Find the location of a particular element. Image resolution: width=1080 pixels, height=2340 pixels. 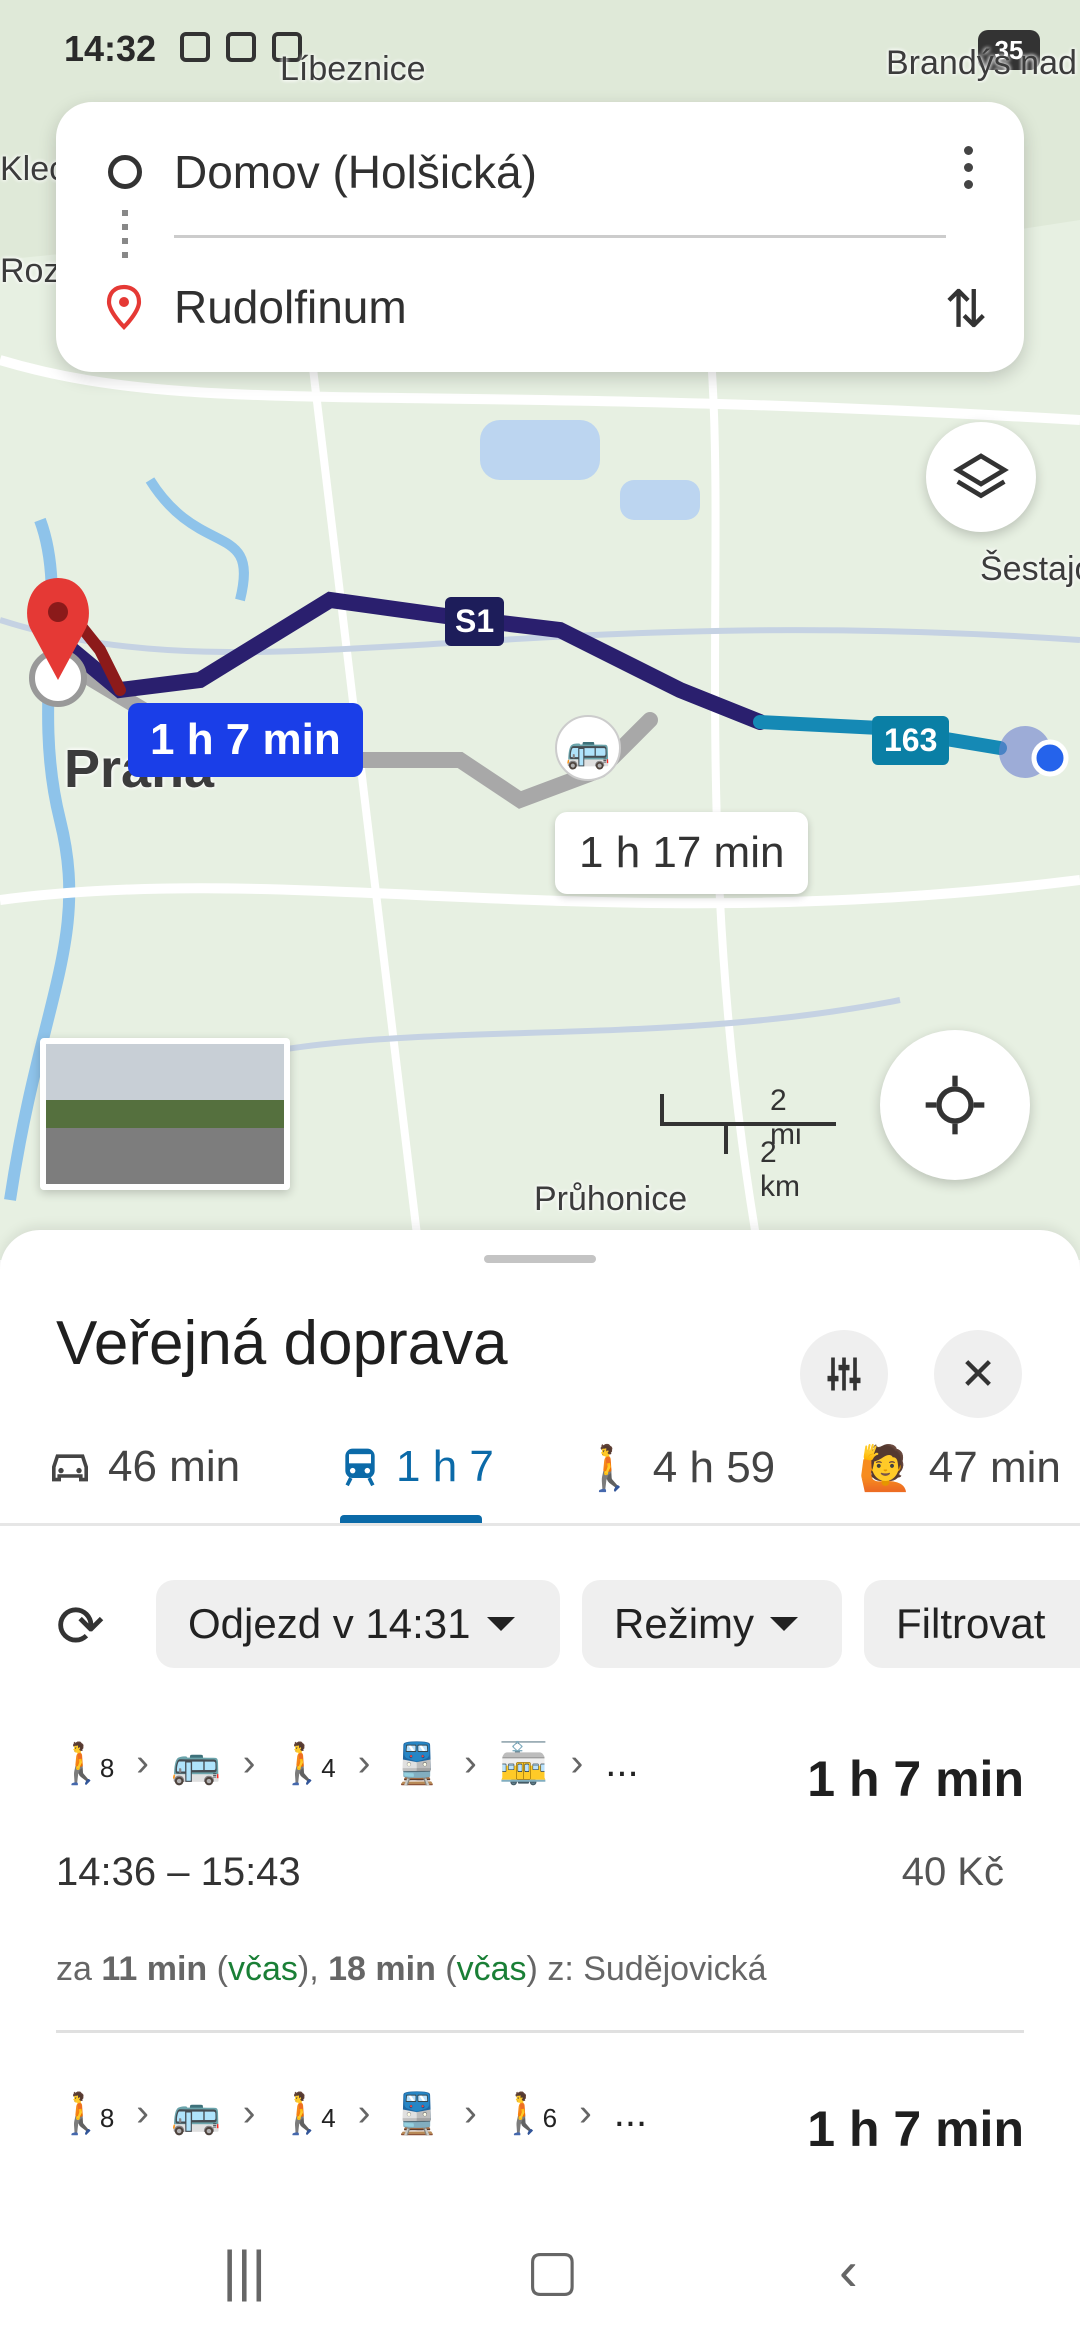

sheet-handle is located at coordinates (540, 1259).